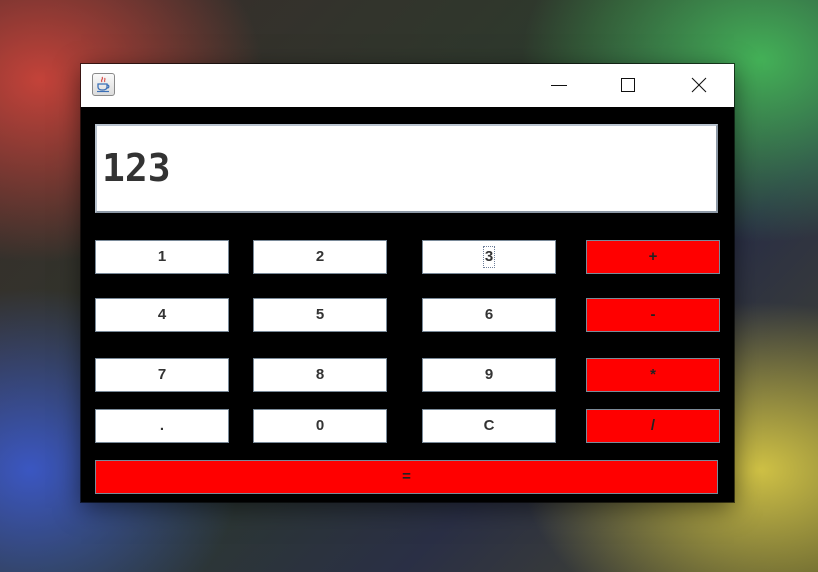 The image size is (818, 572). I want to click on key-3-button: 3, so click(489, 257).